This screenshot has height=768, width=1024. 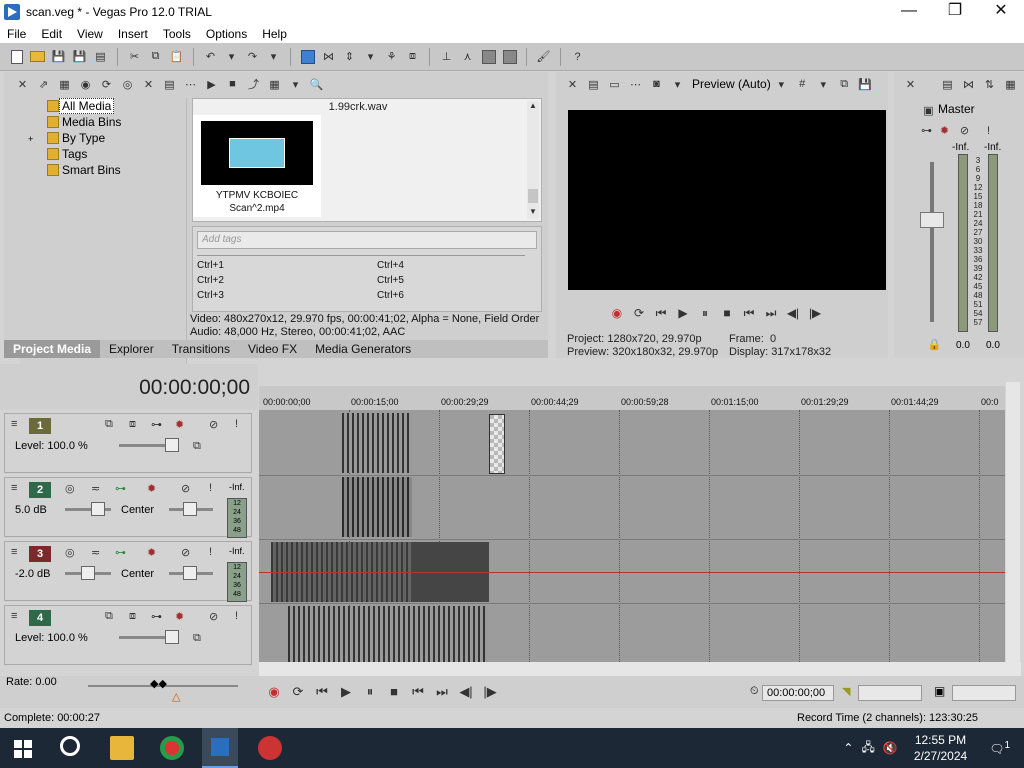 What do you see at coordinates (543, 56) in the screenshot?
I see `render-icon: 🖌` at bounding box center [543, 56].